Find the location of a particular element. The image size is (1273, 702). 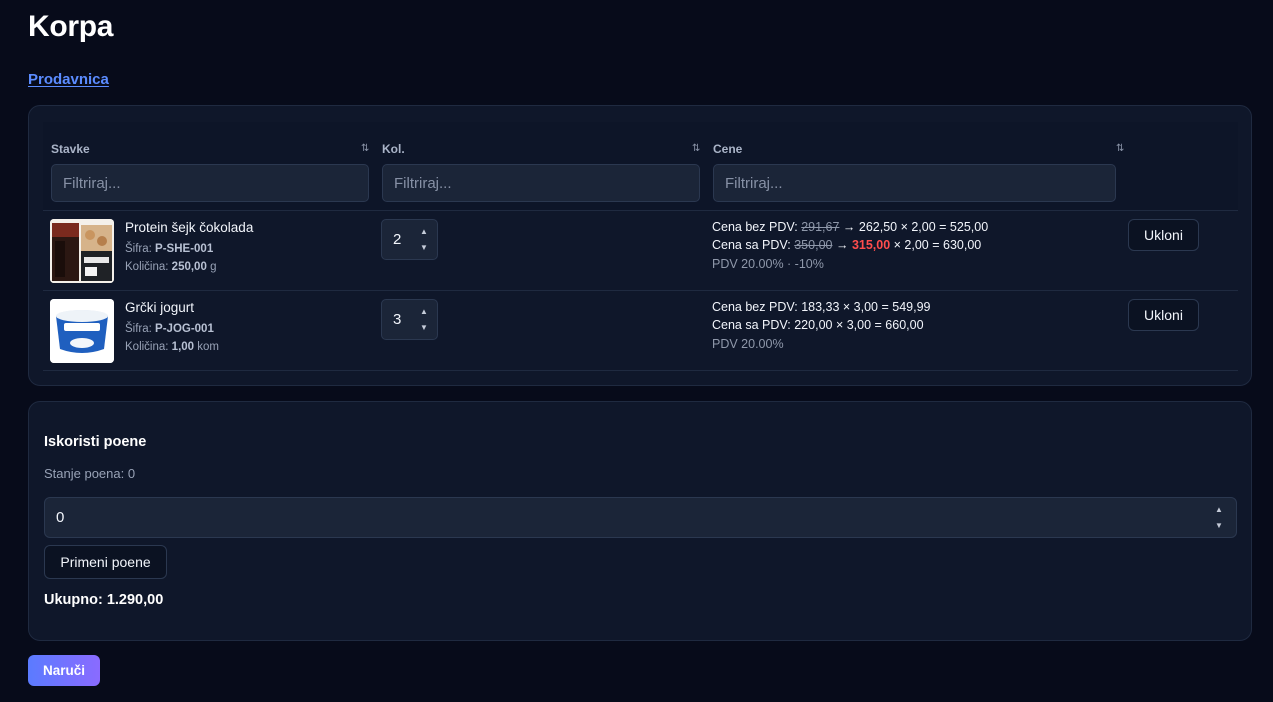

table-header: Stavke ⇅ Kol. ⇅ Cene ⇅ is located at coordinates (640, 166).